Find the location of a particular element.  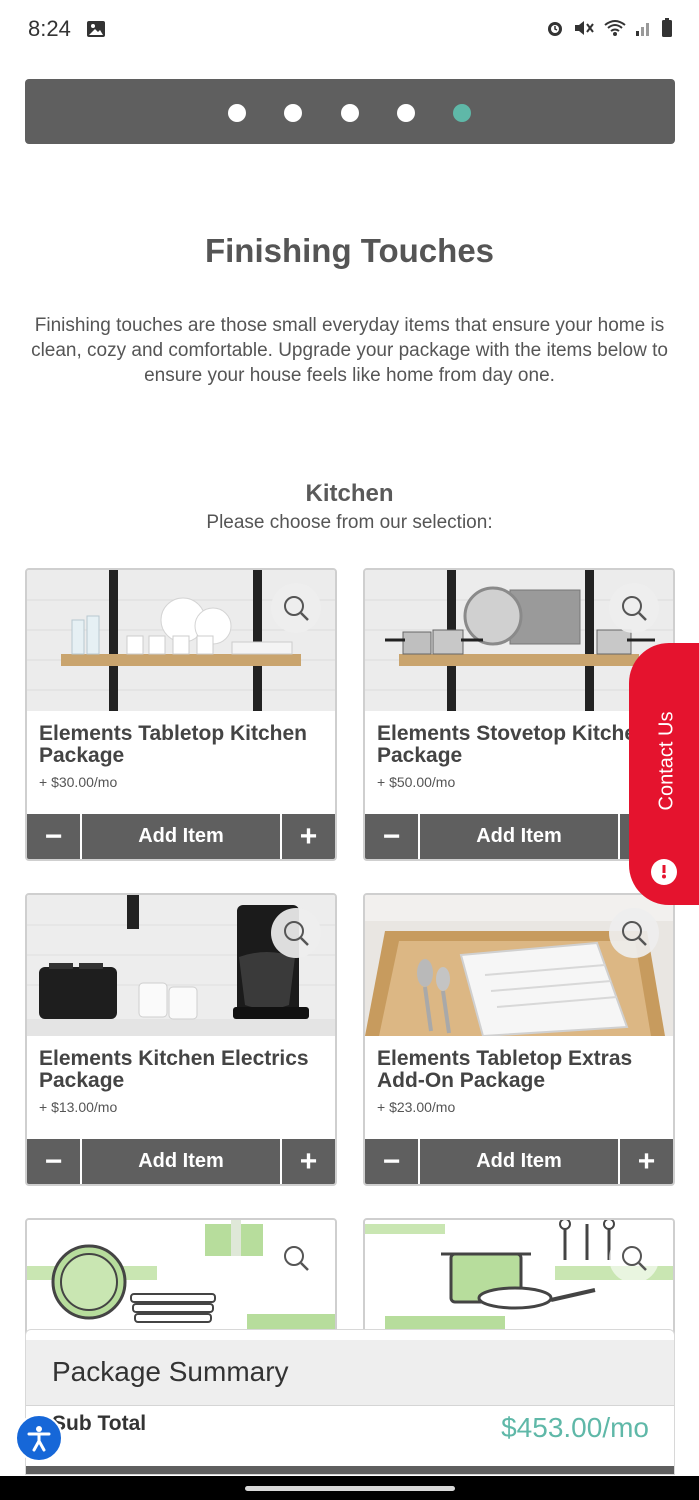

hidden-card-actions-peek is located at coordinates (350, 1470).